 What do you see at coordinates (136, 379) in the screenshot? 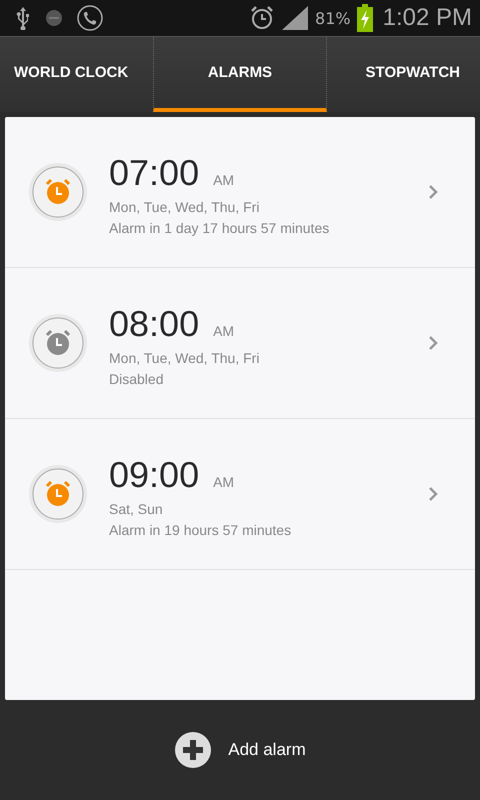
I see `alarm-status: Disabled` at bounding box center [136, 379].